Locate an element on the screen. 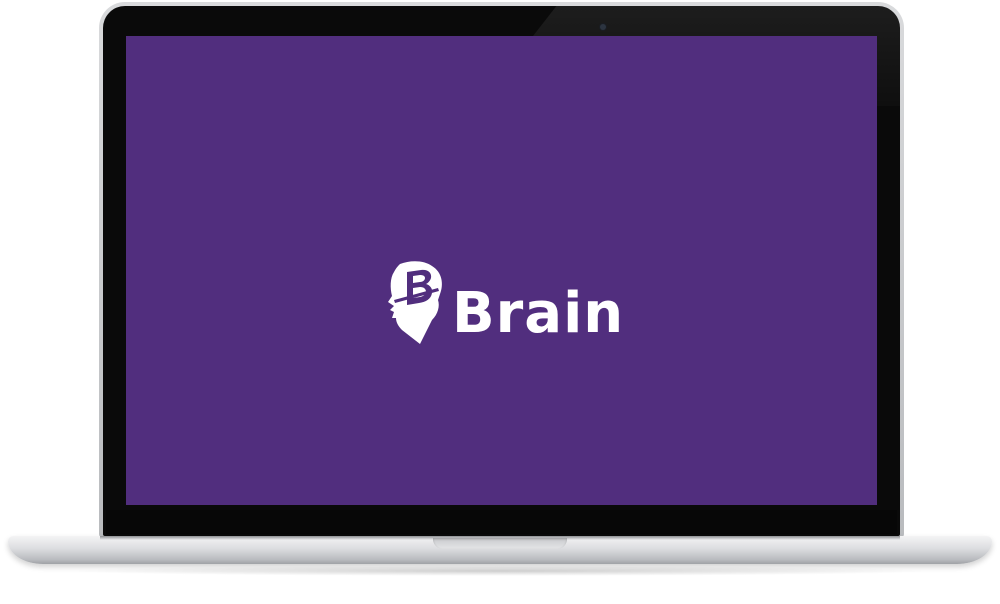 This screenshot has width=1000, height=604. brain-logo: Brain is located at coordinates (502, 303).